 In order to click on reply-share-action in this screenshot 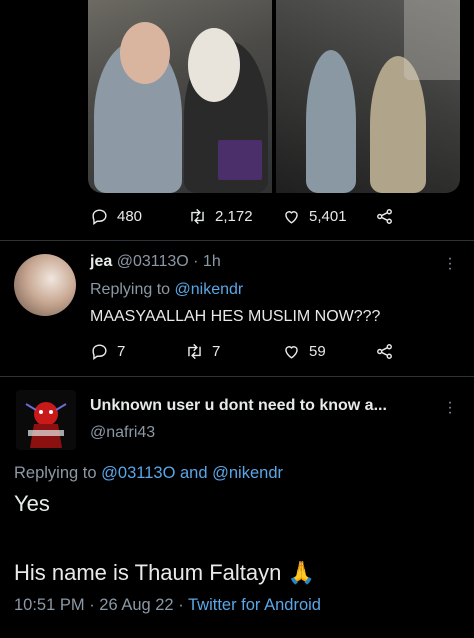, I will do `click(384, 351)`.